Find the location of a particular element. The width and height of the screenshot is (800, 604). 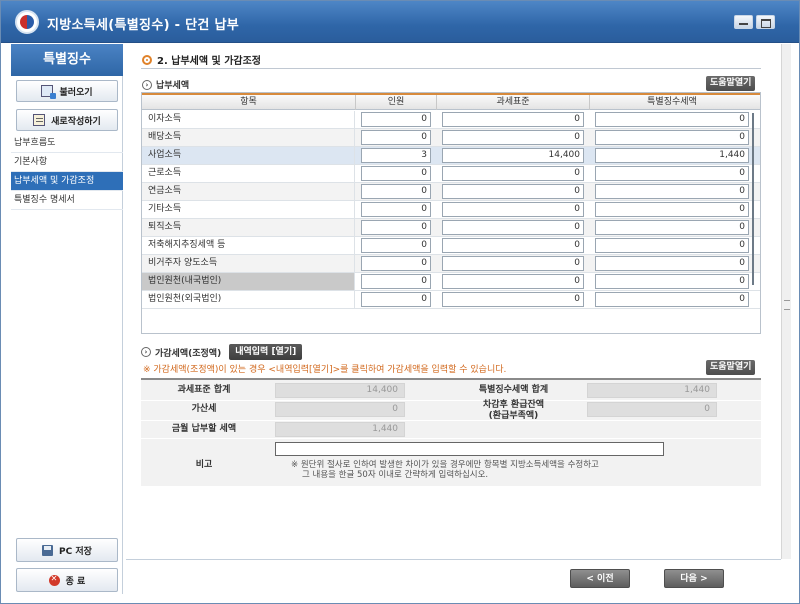

refund-label: 차감후 환급잔액 (환급부족액) is located at coordinates (513, 411).